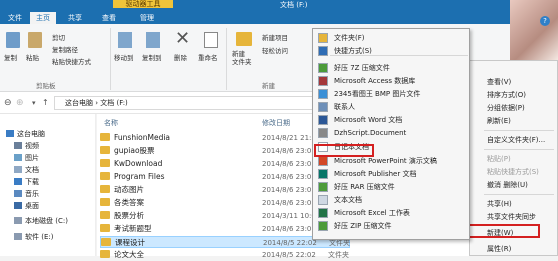  I want to click on nav-item-this-pc: 这台电脑, so click(25, 134).